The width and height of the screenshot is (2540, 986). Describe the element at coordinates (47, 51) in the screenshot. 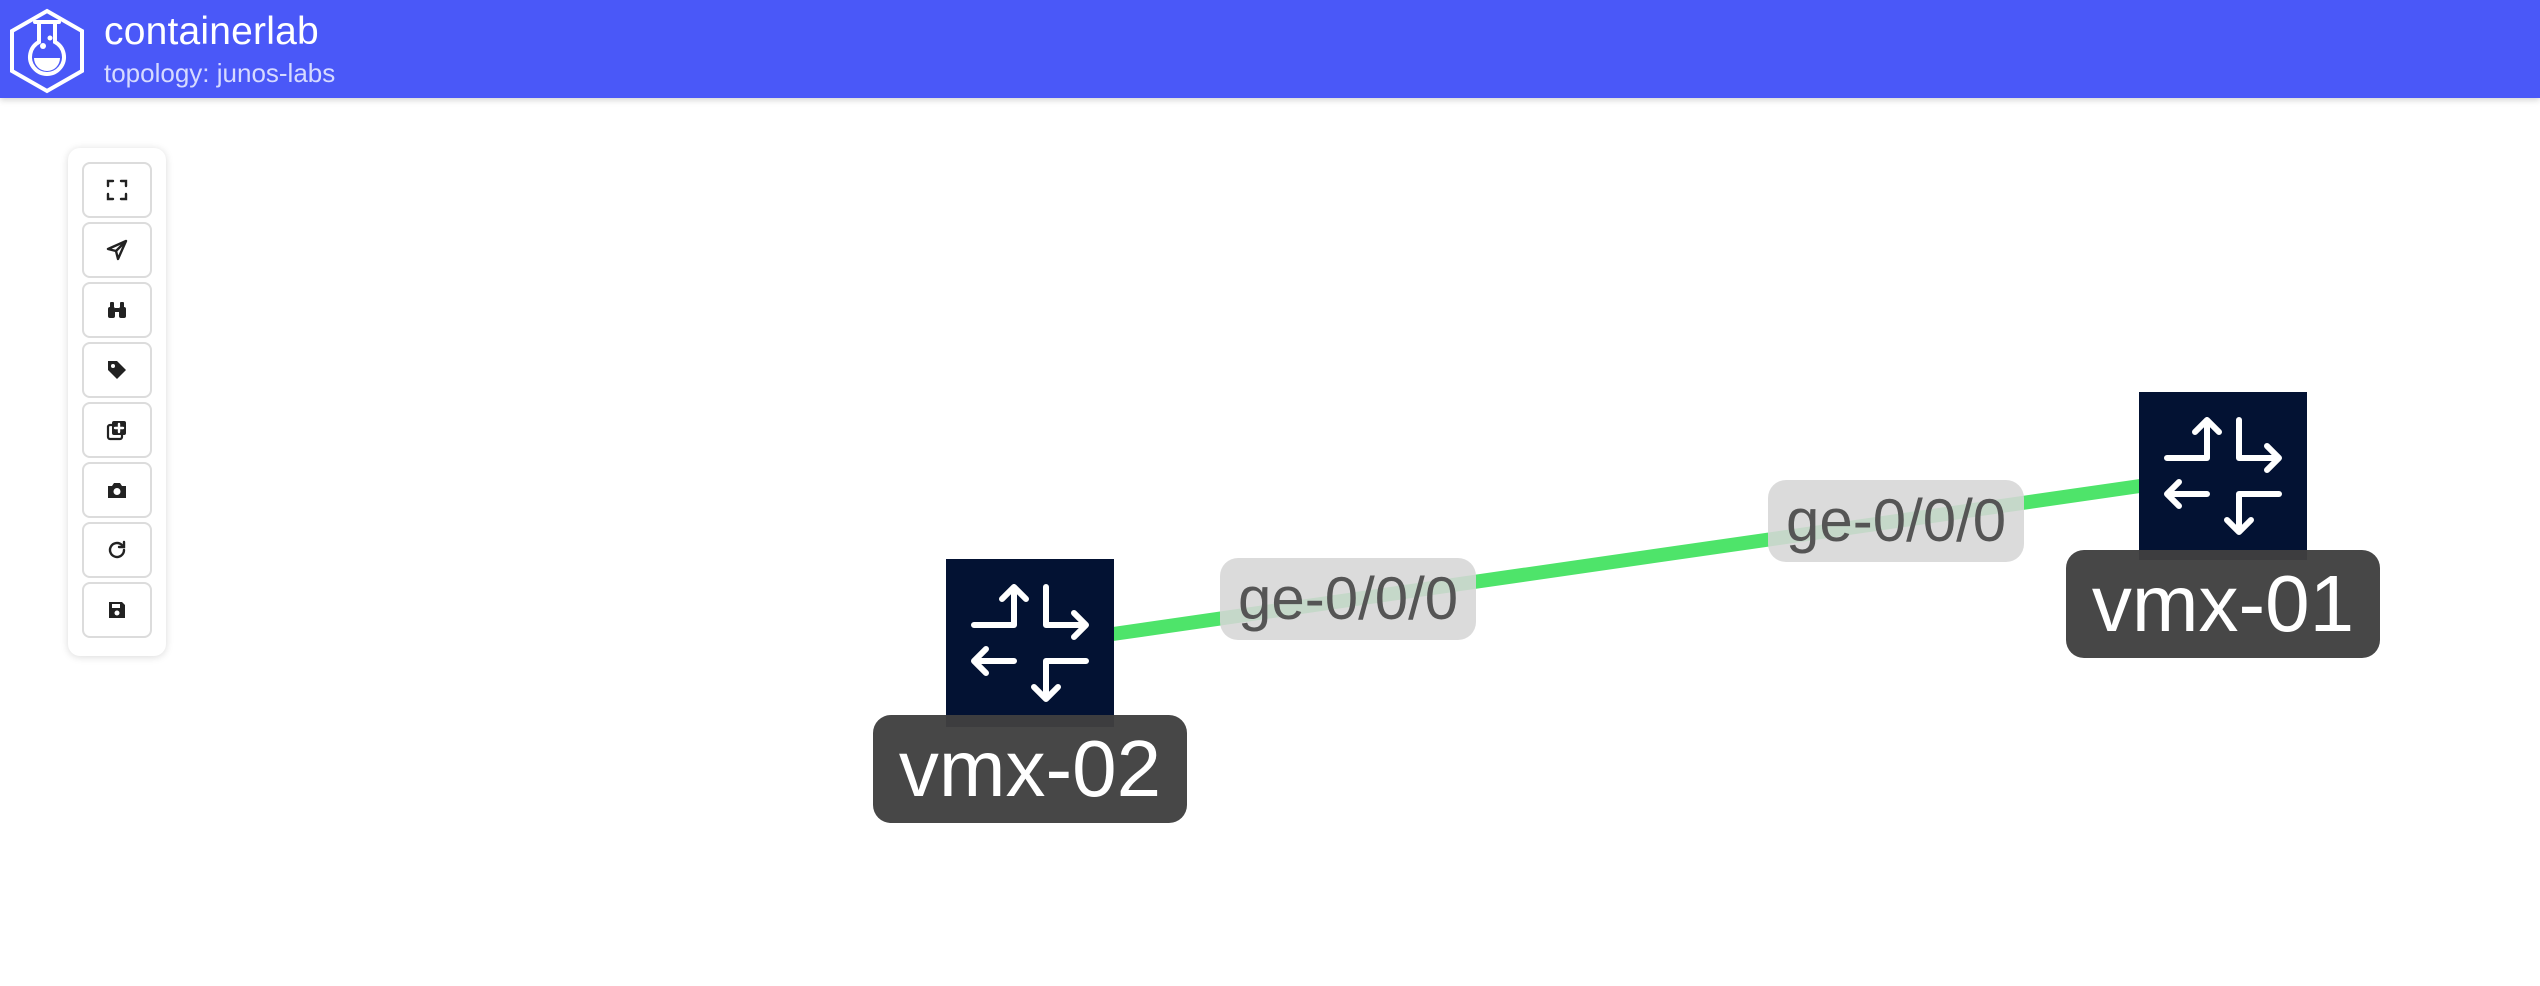

I see `containerlab-logo-icon` at that location.